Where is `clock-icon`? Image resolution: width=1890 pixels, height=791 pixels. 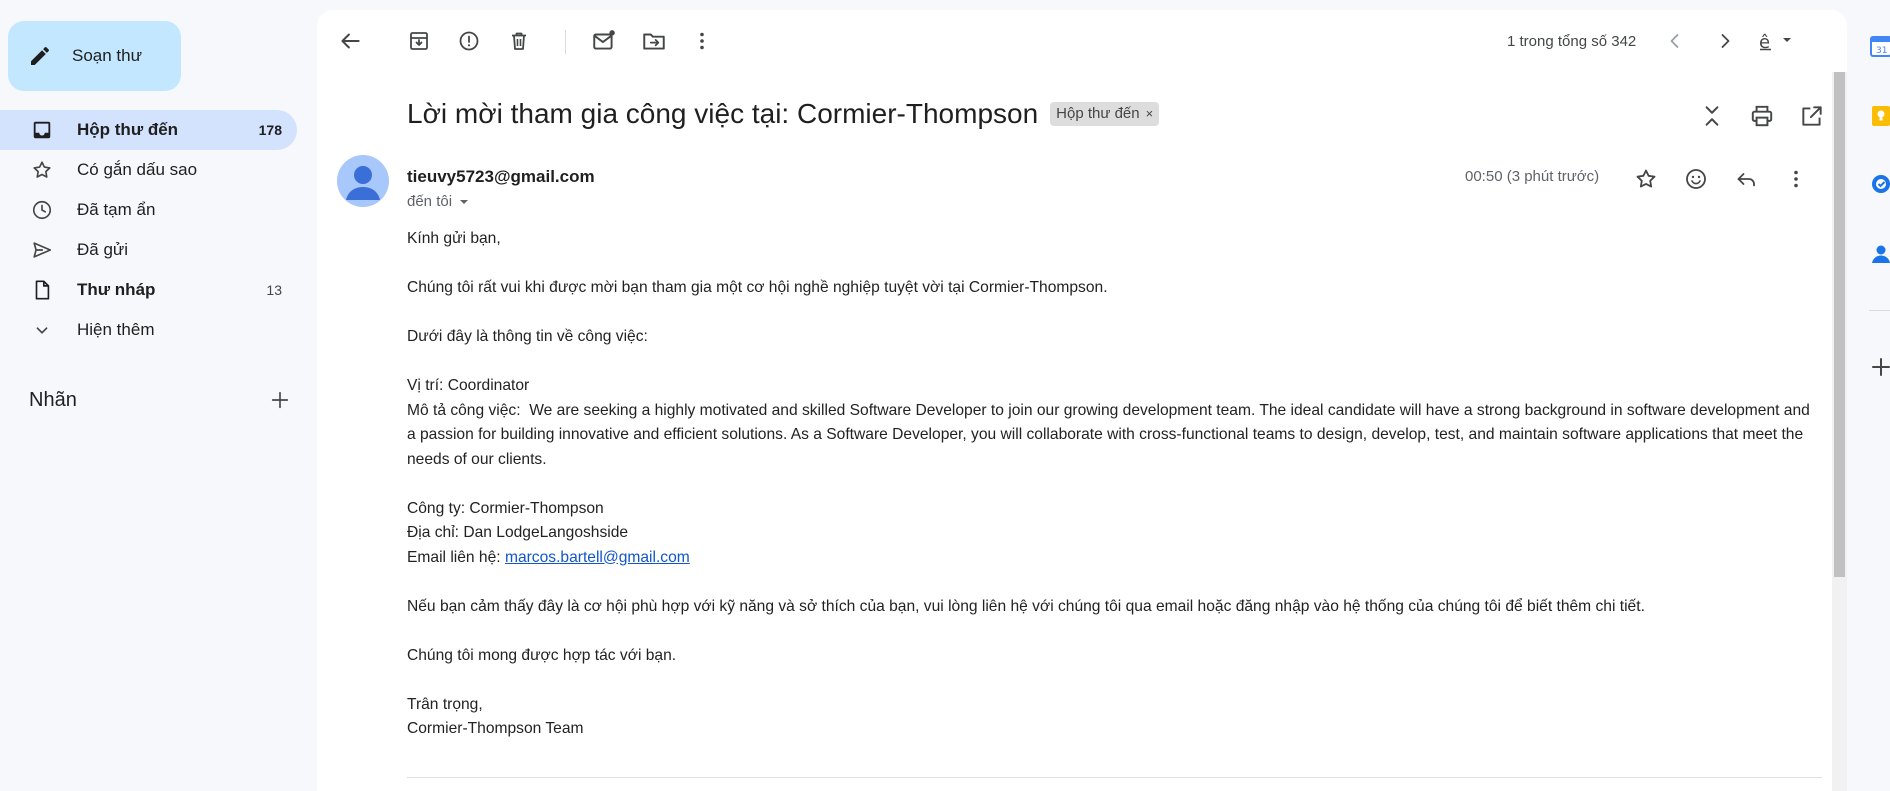
clock-icon is located at coordinates (42, 210).